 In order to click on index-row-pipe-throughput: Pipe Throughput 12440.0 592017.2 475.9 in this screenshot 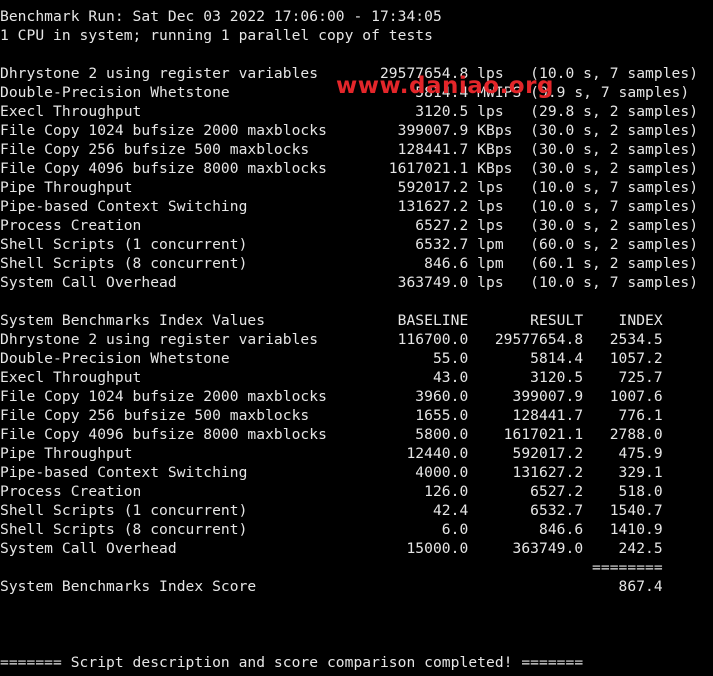, I will do `click(331, 453)`.